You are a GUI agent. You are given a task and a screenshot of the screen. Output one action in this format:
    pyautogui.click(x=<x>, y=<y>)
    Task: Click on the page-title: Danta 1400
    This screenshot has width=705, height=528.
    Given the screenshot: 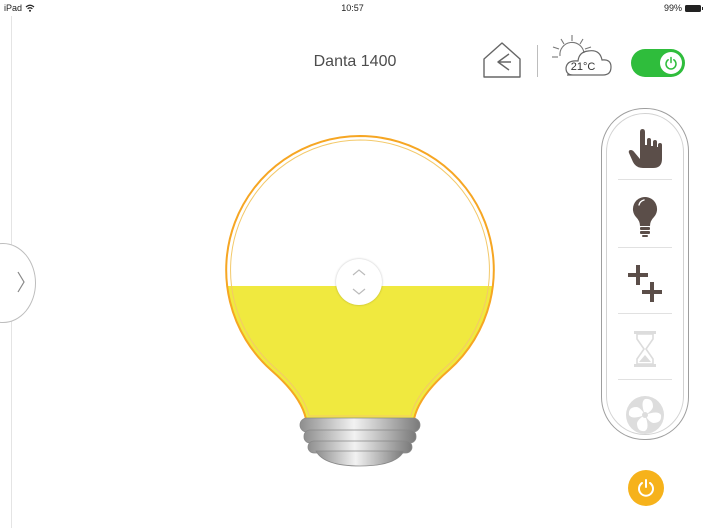 What is the action you would take?
    pyautogui.click(x=355, y=61)
    